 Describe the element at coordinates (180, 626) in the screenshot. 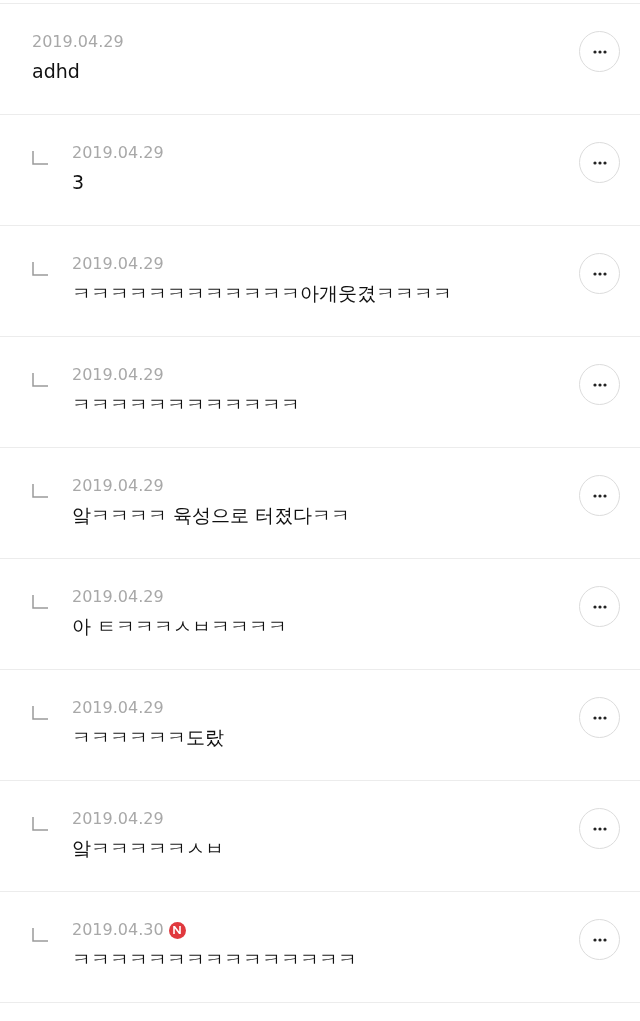

I see `comment-text: 아 ㅌㅋㅋㅋㅅㅂㅋㅋㅋㅋ` at that location.